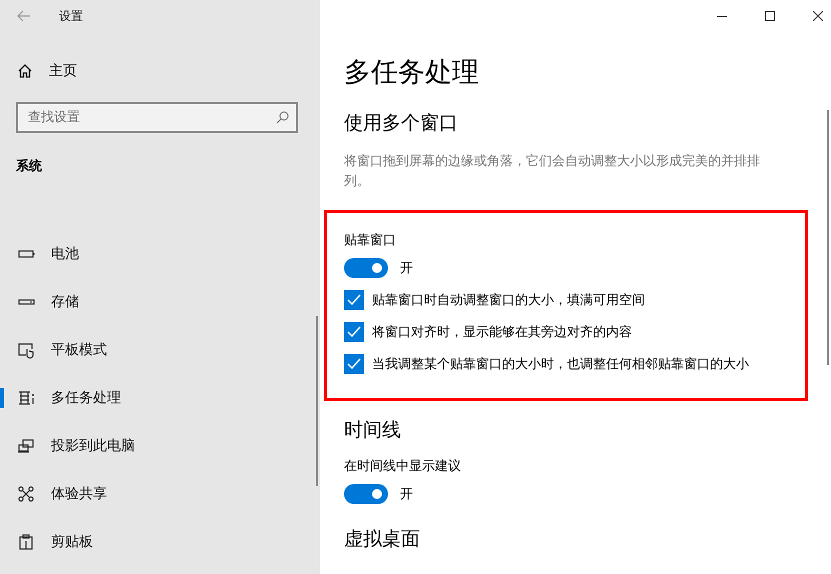  Describe the element at coordinates (160, 494) in the screenshot. I see `sidebar-item: 体验共享` at that location.